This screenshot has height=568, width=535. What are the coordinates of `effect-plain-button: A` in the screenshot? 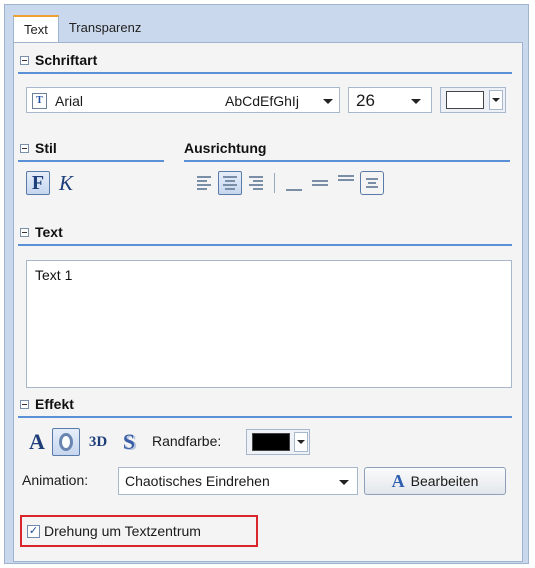 It's located at (37, 442).